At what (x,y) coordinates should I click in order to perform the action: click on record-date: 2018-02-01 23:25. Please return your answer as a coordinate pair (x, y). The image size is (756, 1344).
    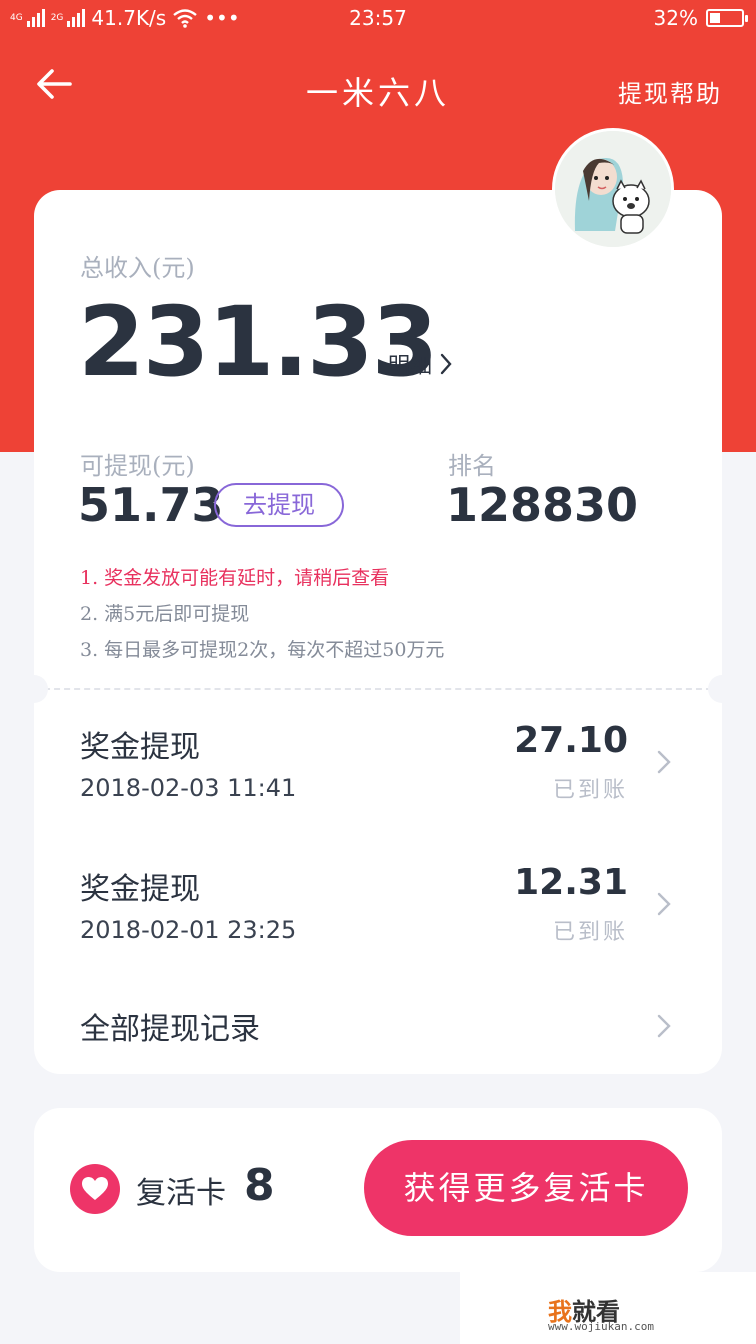
    Looking at the image, I should click on (188, 930).